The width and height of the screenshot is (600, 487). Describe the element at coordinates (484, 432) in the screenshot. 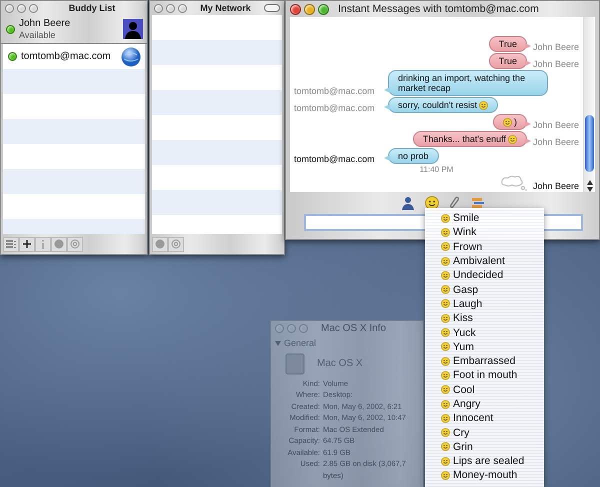

I see `menu-item: Cry` at that location.